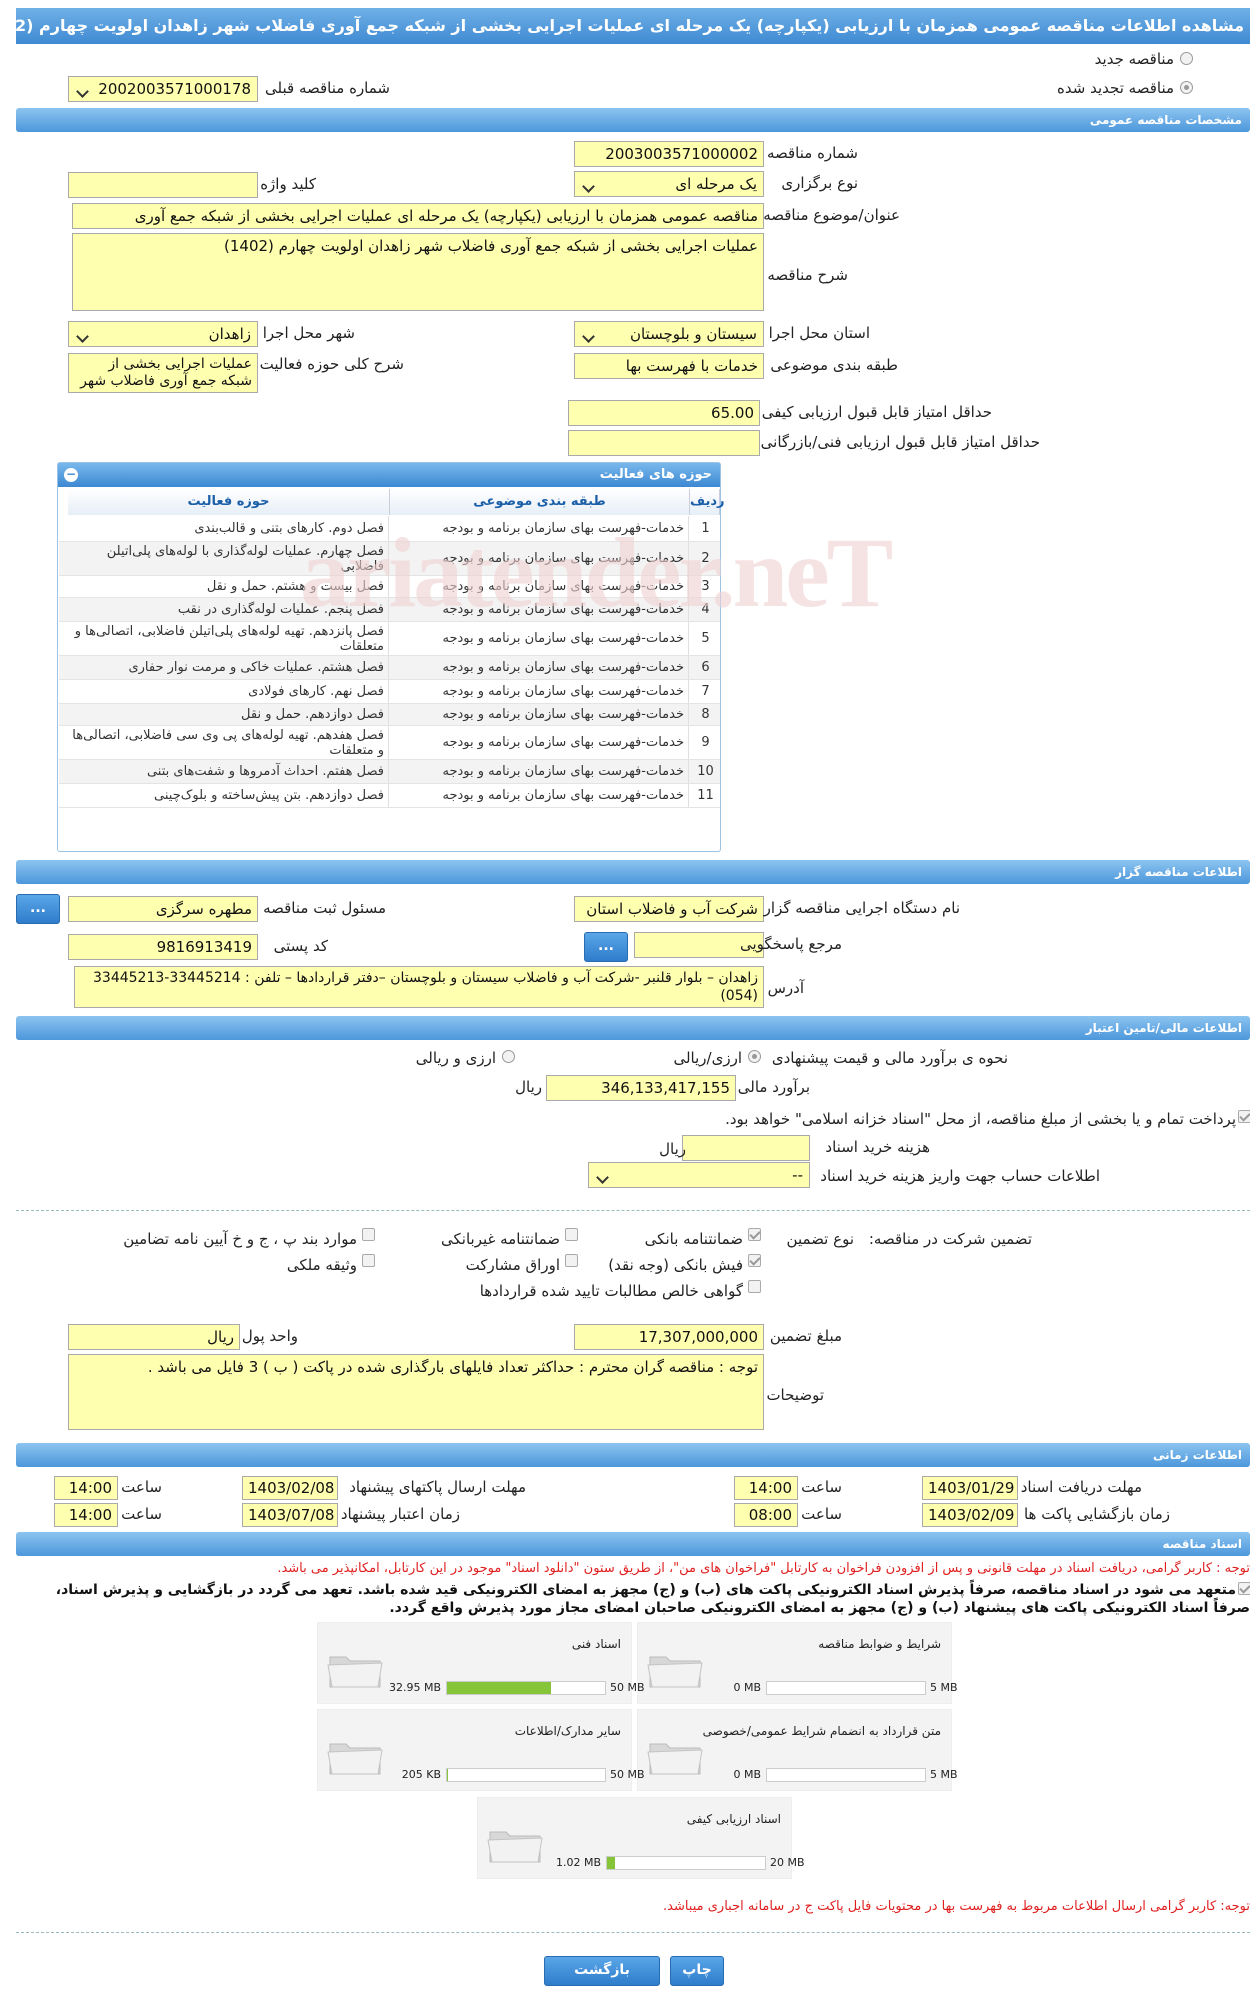  What do you see at coordinates (831, 215) in the screenshot?
I see `subject-label: عنوان/موضوع مناقصه` at bounding box center [831, 215].